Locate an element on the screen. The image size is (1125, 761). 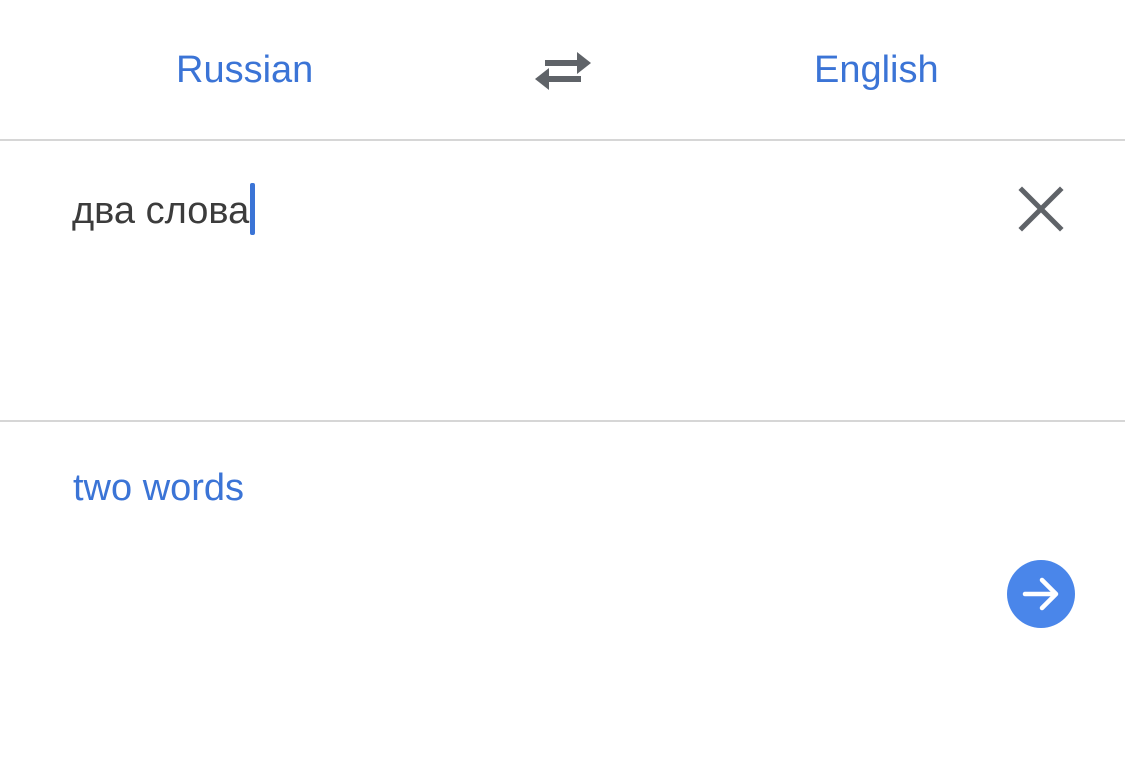
text-caret is located at coordinates (253, 209).